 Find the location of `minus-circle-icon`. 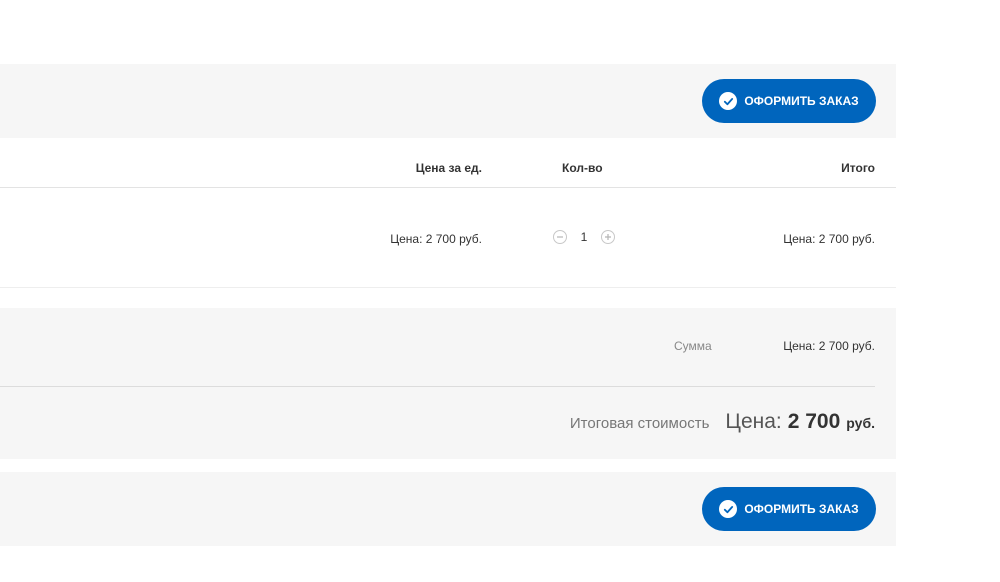

minus-circle-icon is located at coordinates (560, 237).